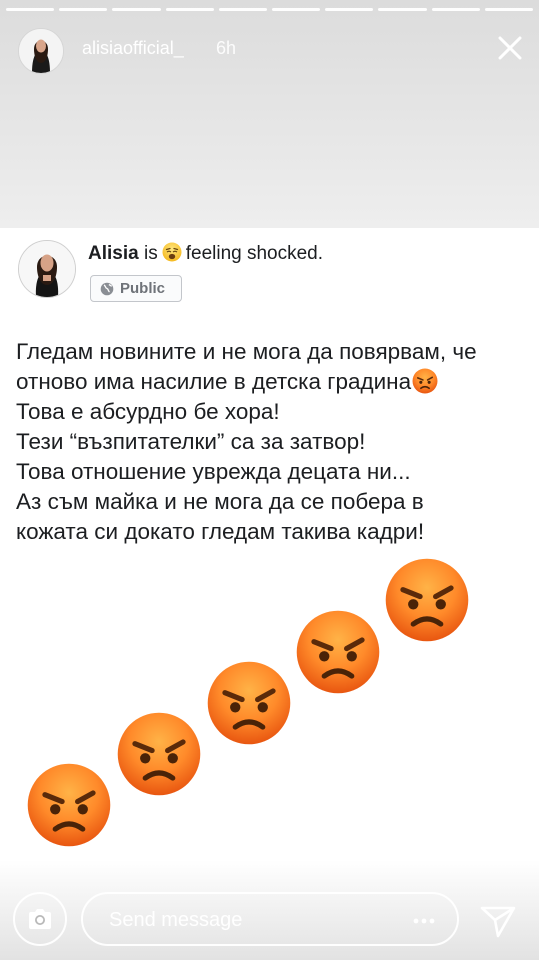  Describe the element at coordinates (498, 920) in the screenshot. I see `send-icon` at that location.